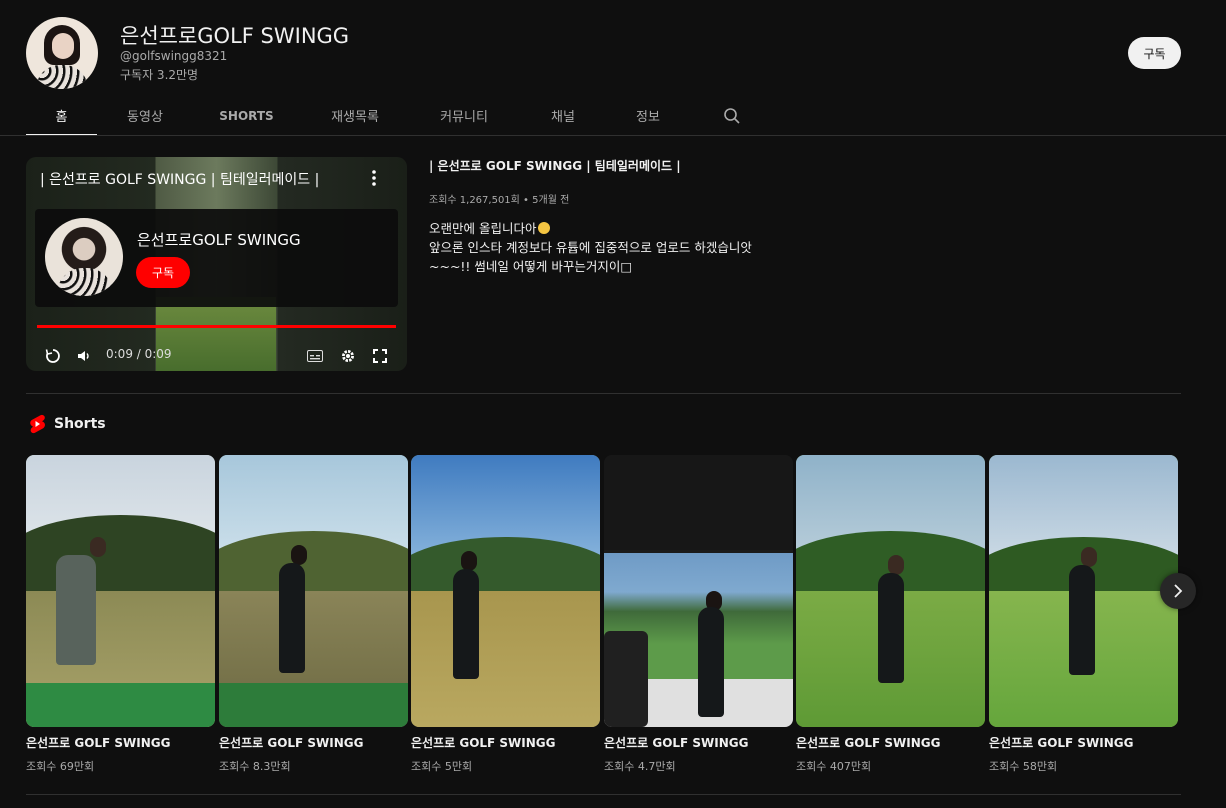  What do you see at coordinates (195, 179) in the screenshot?
I see `player-title: | 은선프로 GOLF SWINGG | 팀테일러메이드 |` at bounding box center [195, 179].